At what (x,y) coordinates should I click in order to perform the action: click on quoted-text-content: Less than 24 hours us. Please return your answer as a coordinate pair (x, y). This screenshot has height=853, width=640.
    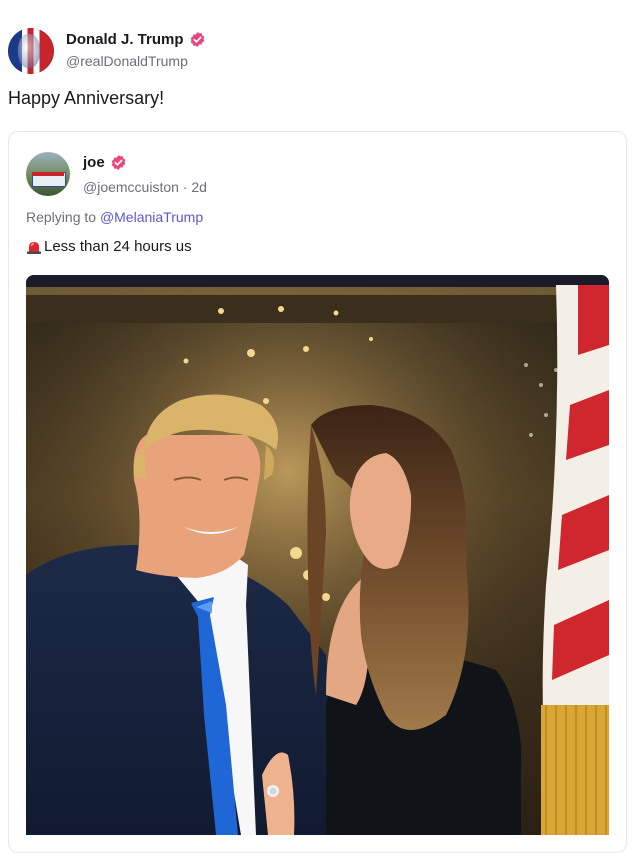
    Looking at the image, I should click on (118, 246).